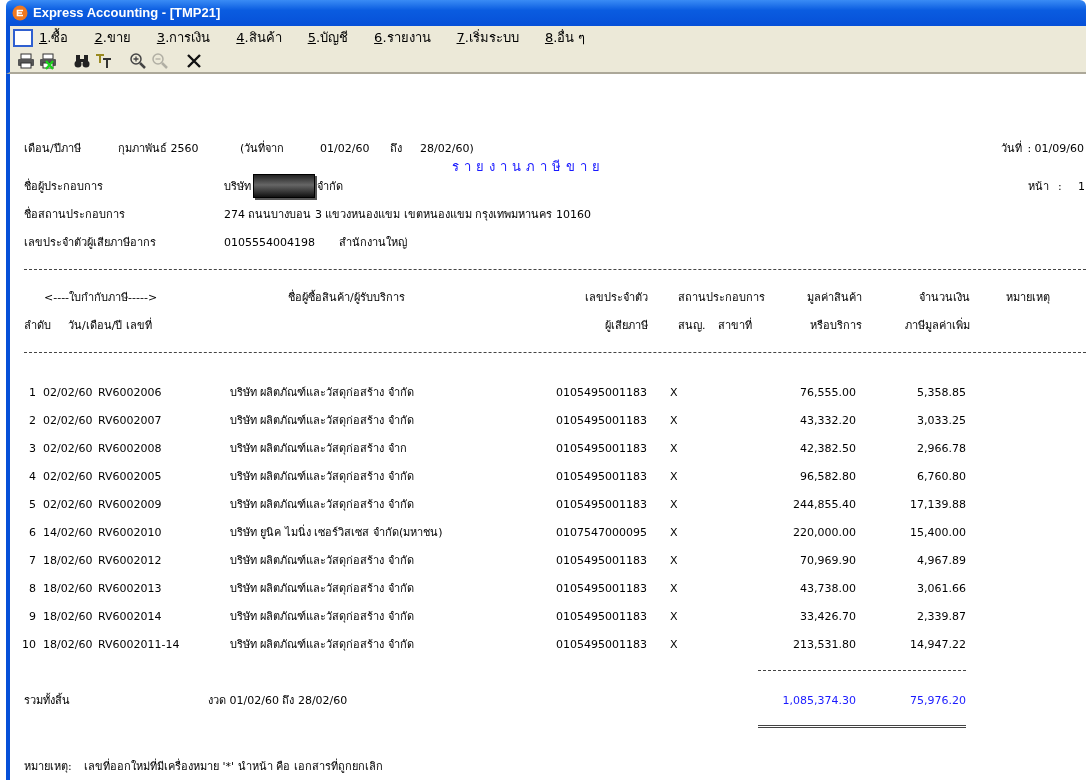 This screenshot has height=780, width=1086. Describe the element at coordinates (237, 187) in the screenshot. I see `report-text: บริษัท` at that location.